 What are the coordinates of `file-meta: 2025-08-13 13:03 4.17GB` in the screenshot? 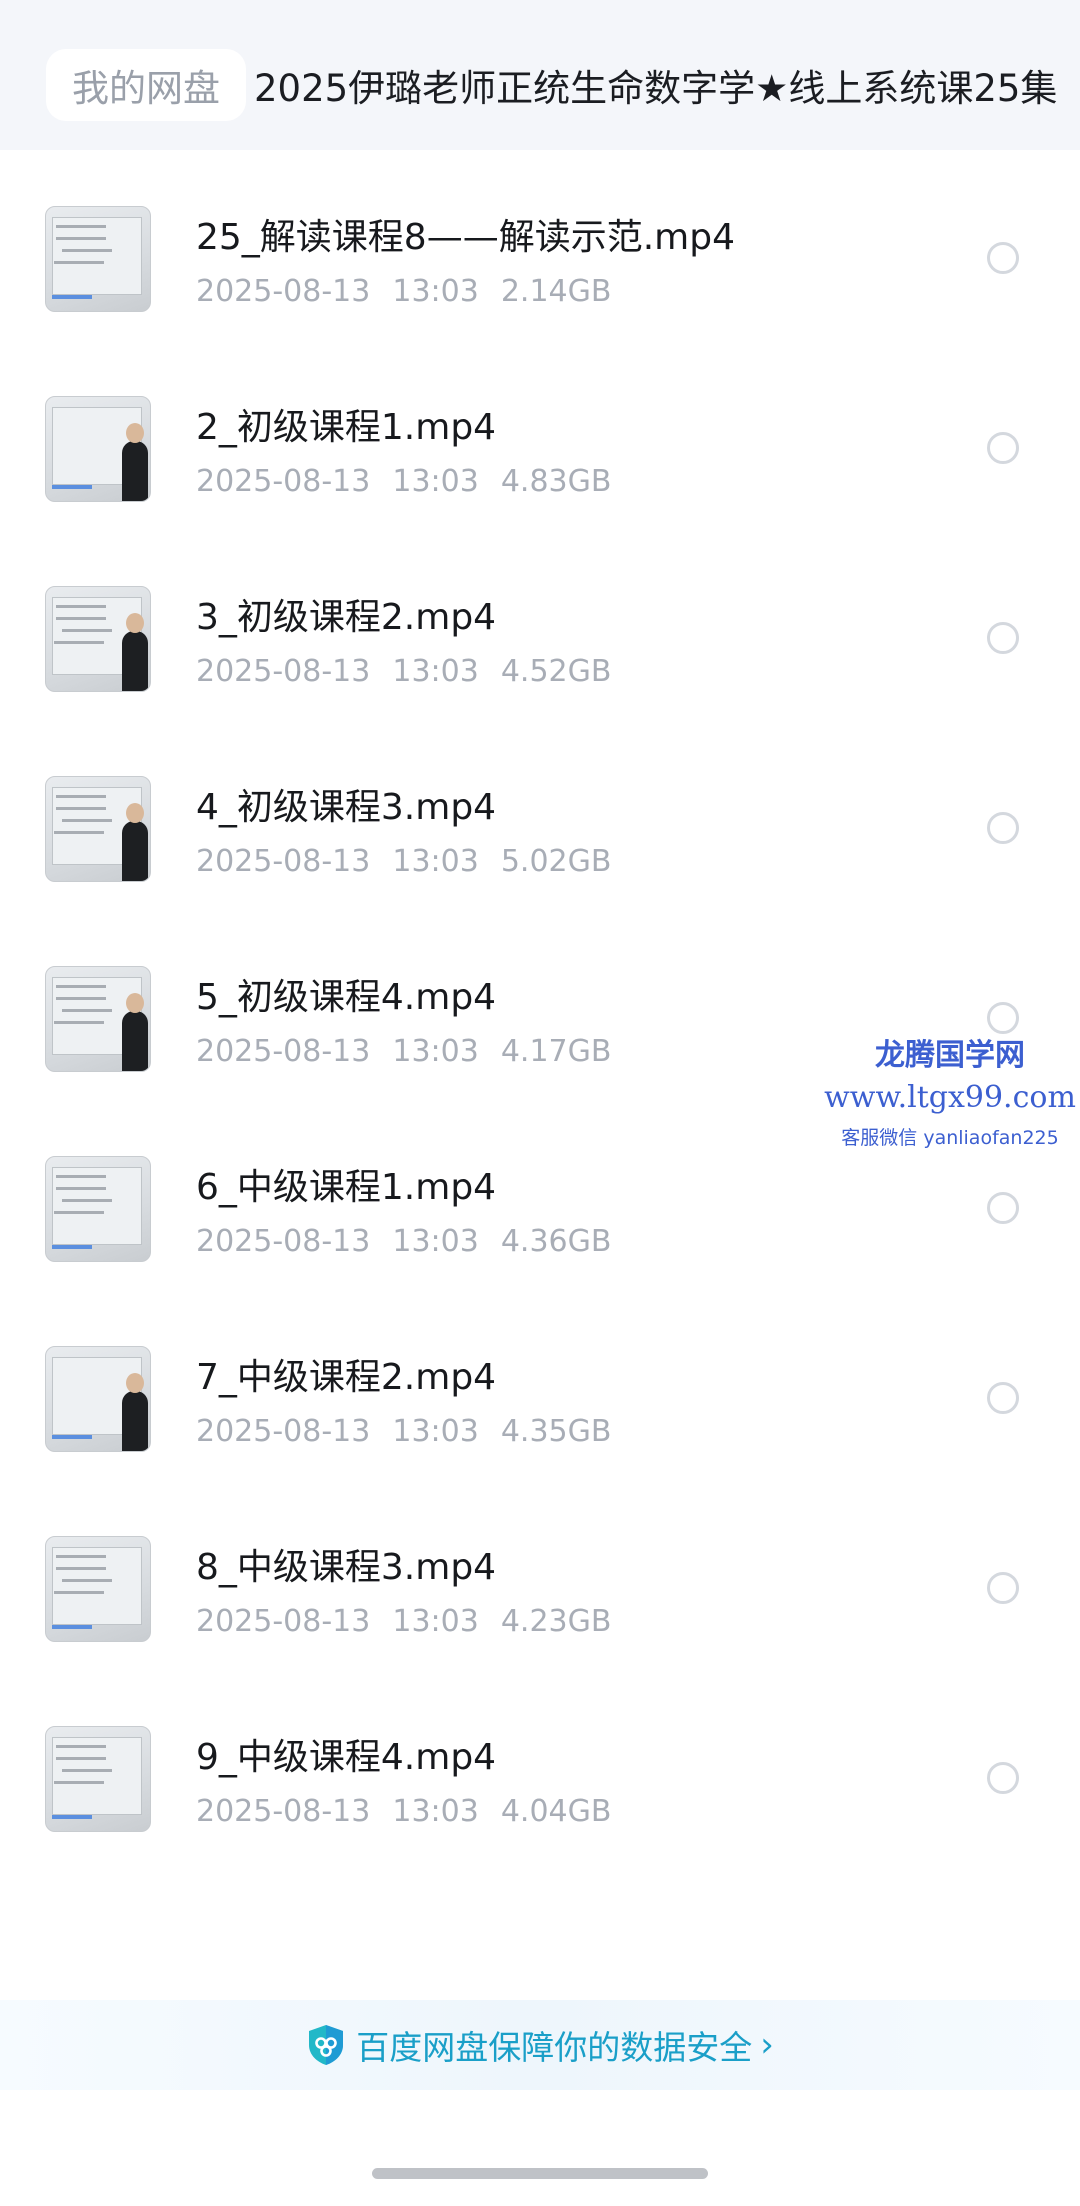 It's located at (403, 1051).